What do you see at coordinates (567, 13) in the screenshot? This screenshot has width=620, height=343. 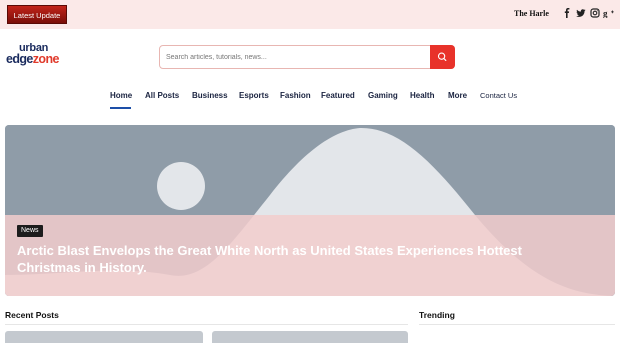 I see `facebook-icon` at bounding box center [567, 13].